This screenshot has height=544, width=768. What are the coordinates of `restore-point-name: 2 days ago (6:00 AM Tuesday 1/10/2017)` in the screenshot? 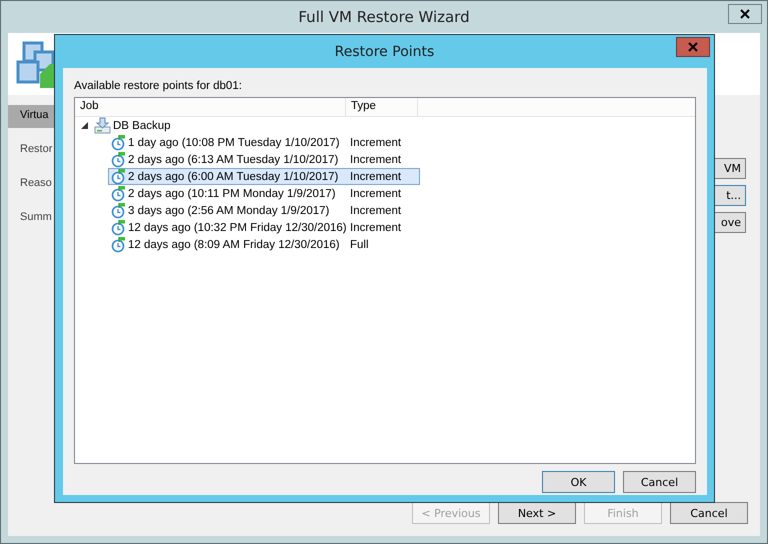 It's located at (234, 176).